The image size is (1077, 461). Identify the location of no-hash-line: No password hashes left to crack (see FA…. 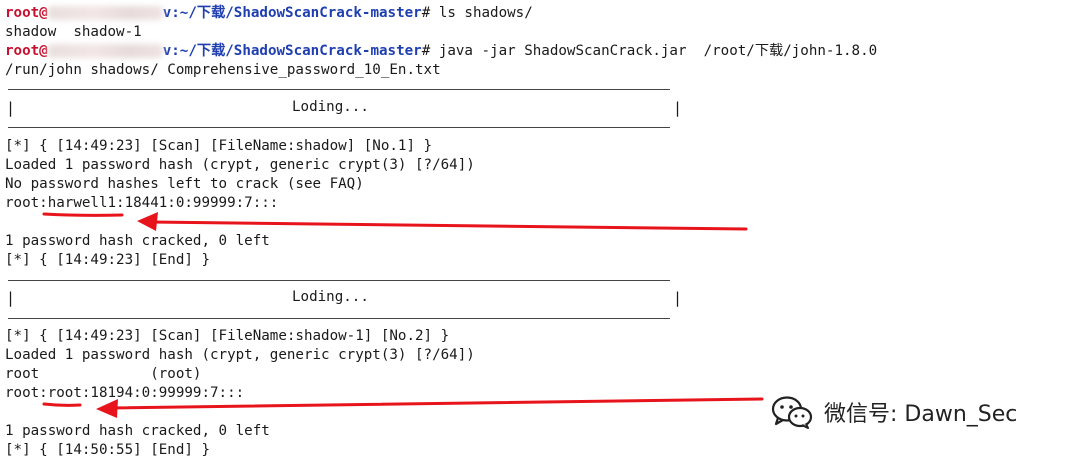
(184, 184).